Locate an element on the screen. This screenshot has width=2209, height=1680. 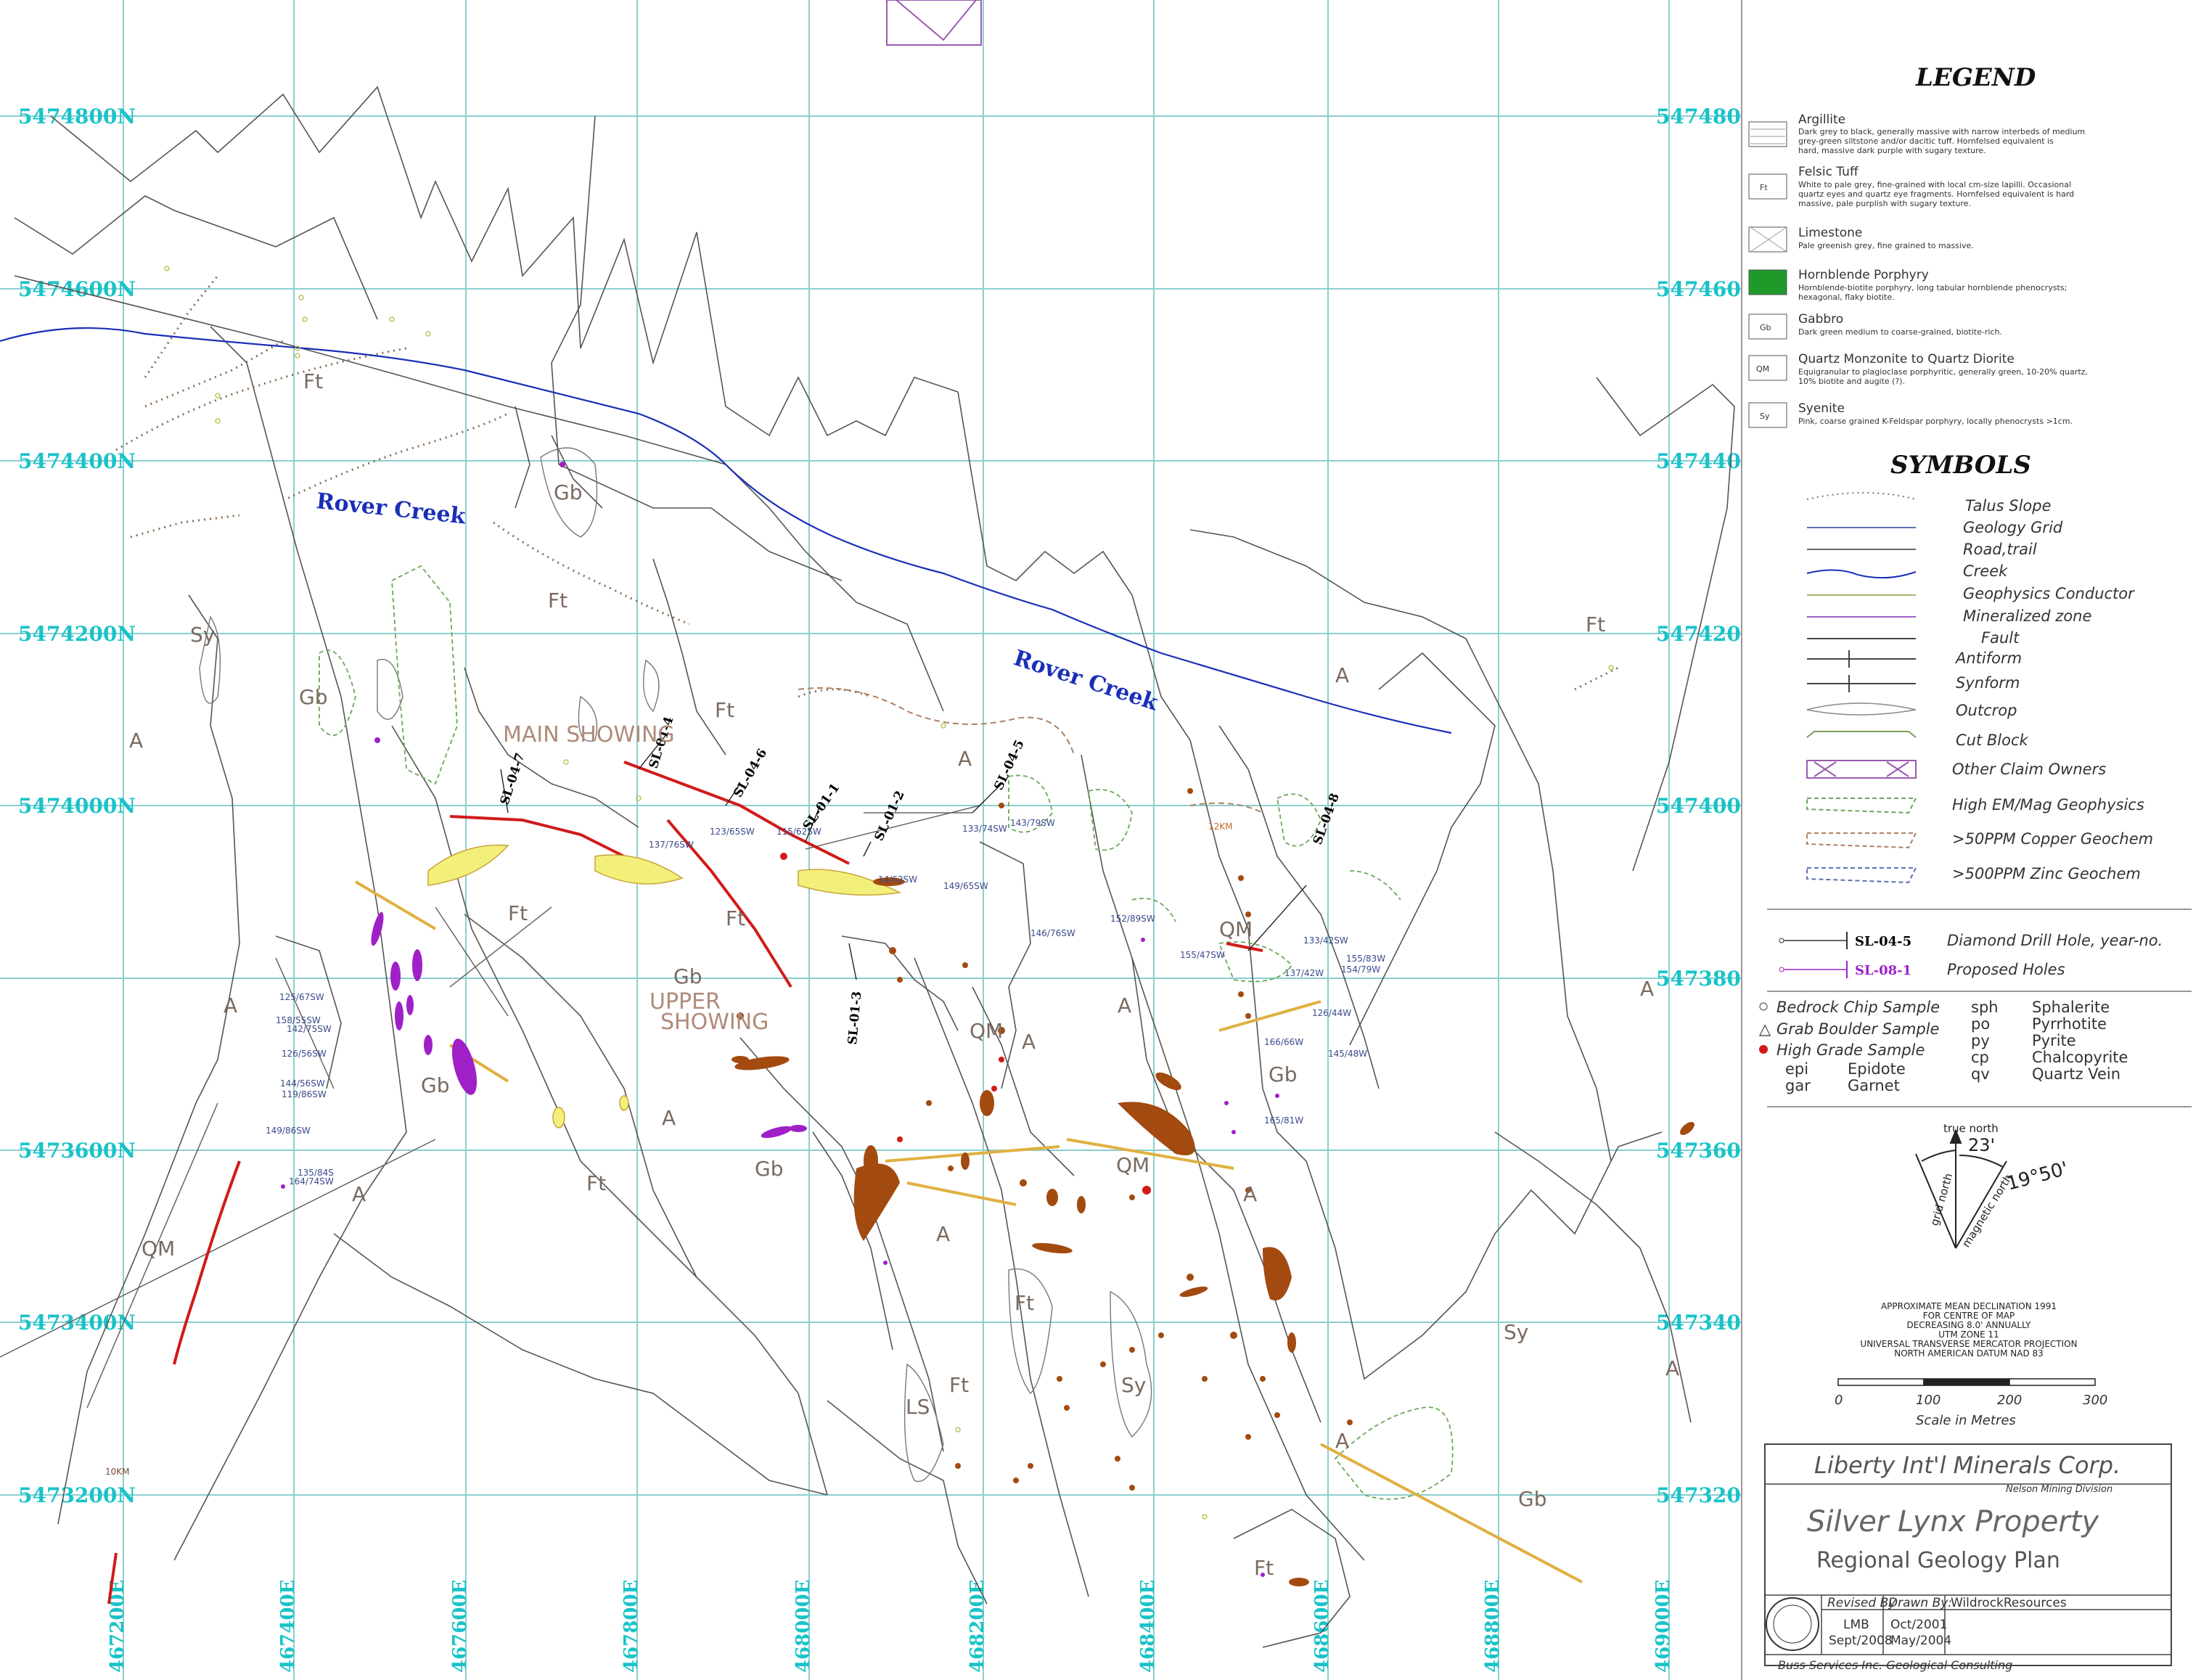
unit-label: Sy is located at coordinates (1133, 1385).